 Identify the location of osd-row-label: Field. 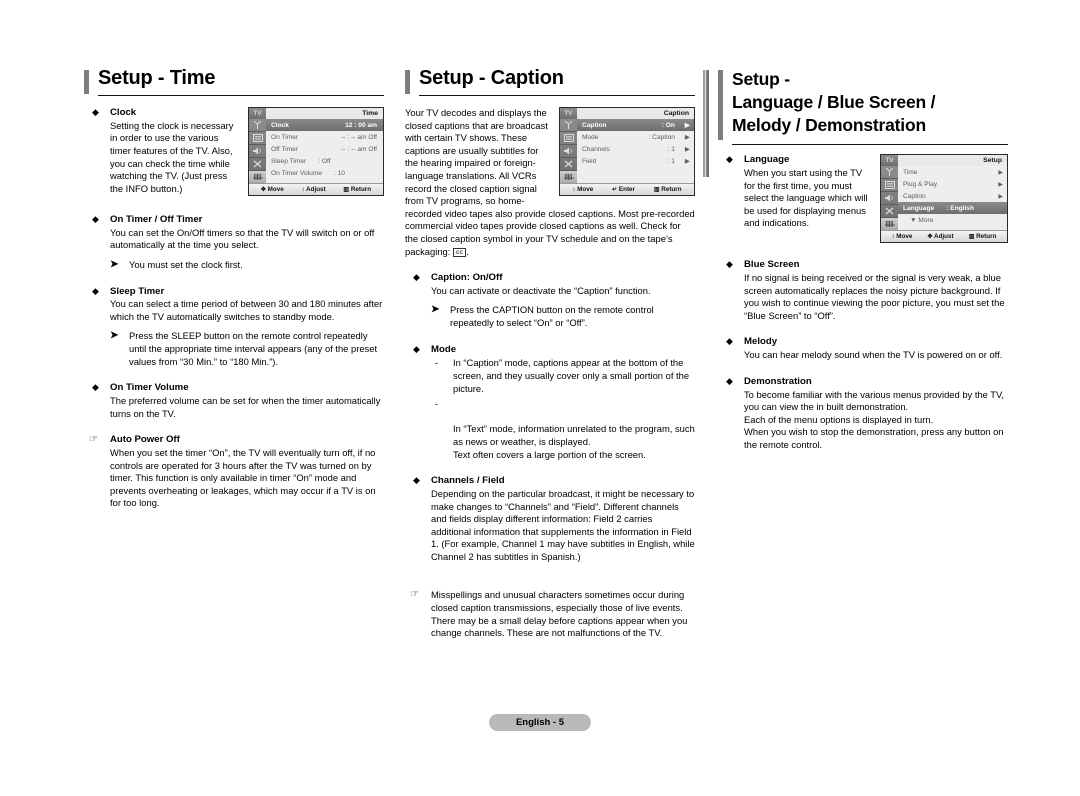
(589, 161).